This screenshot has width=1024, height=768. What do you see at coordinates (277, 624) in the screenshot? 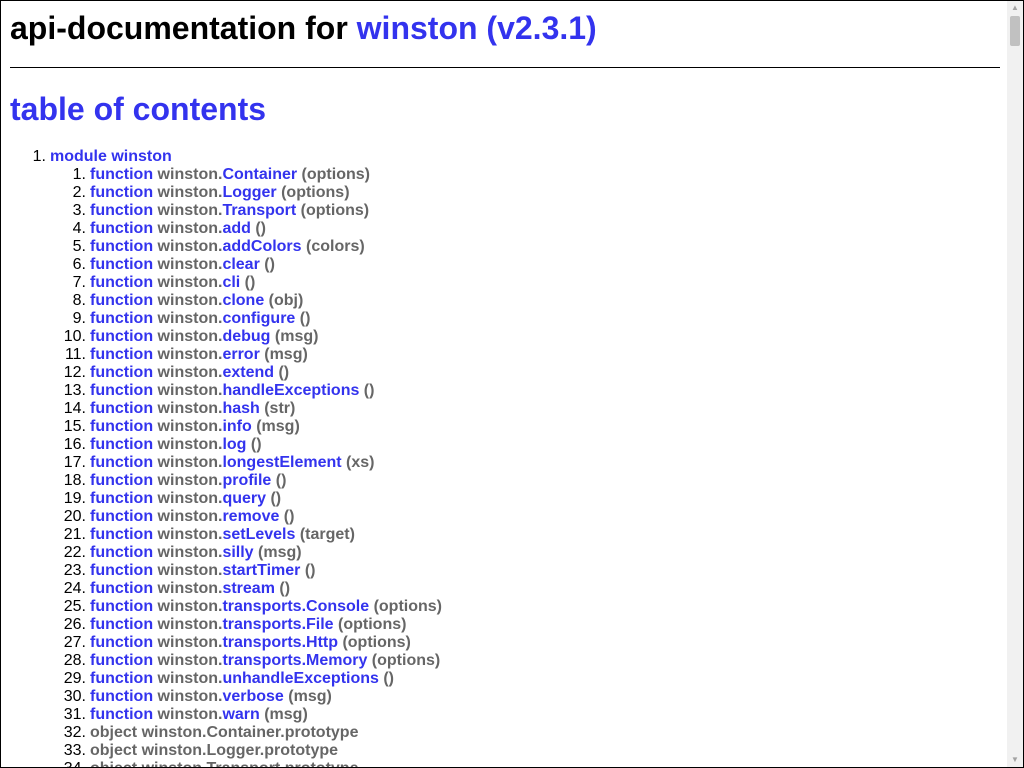
I see `function-name-link: transports.File` at bounding box center [277, 624].